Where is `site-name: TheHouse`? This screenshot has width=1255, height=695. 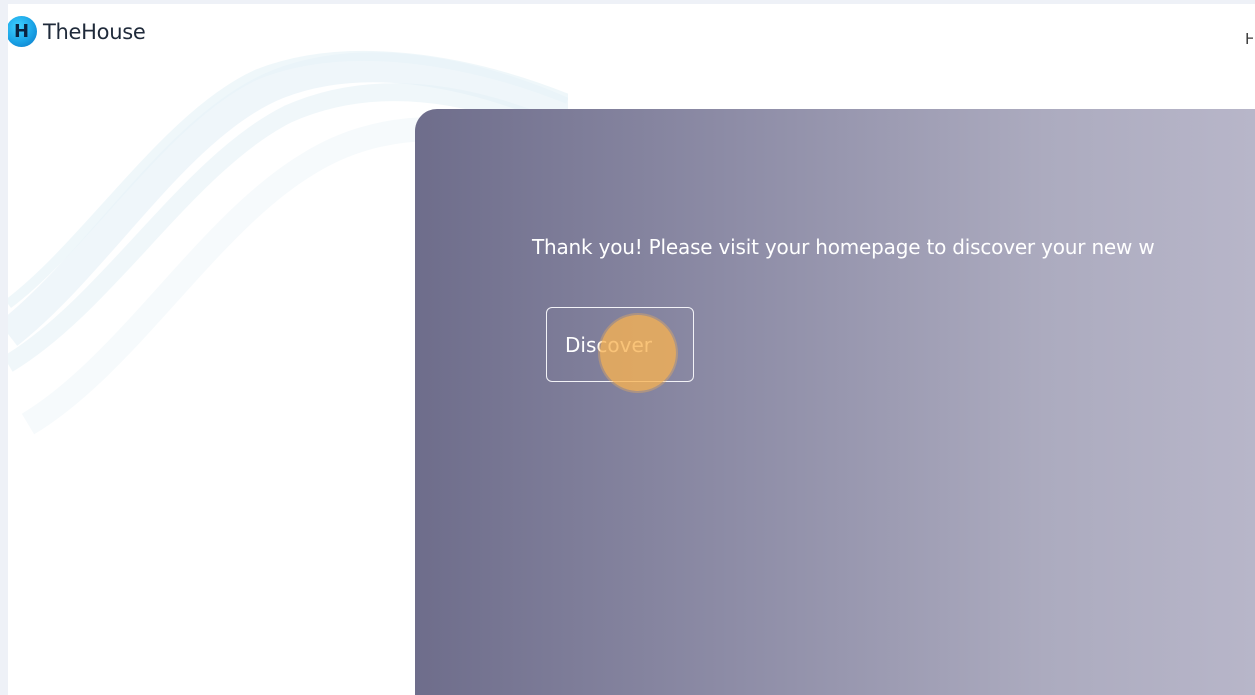
site-name: TheHouse is located at coordinates (94, 31).